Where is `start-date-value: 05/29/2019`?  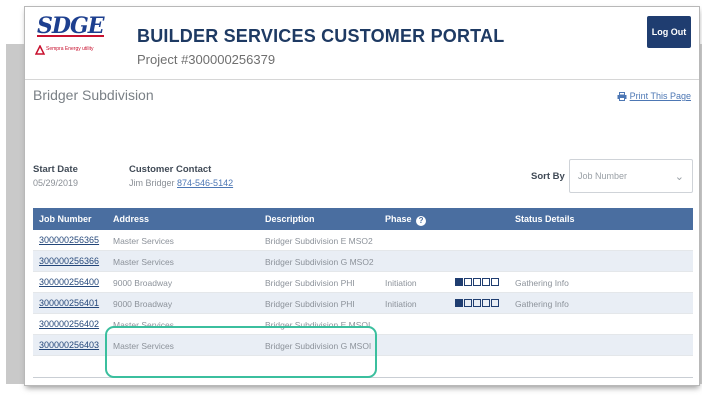
start-date-value: 05/29/2019 is located at coordinates (56, 183).